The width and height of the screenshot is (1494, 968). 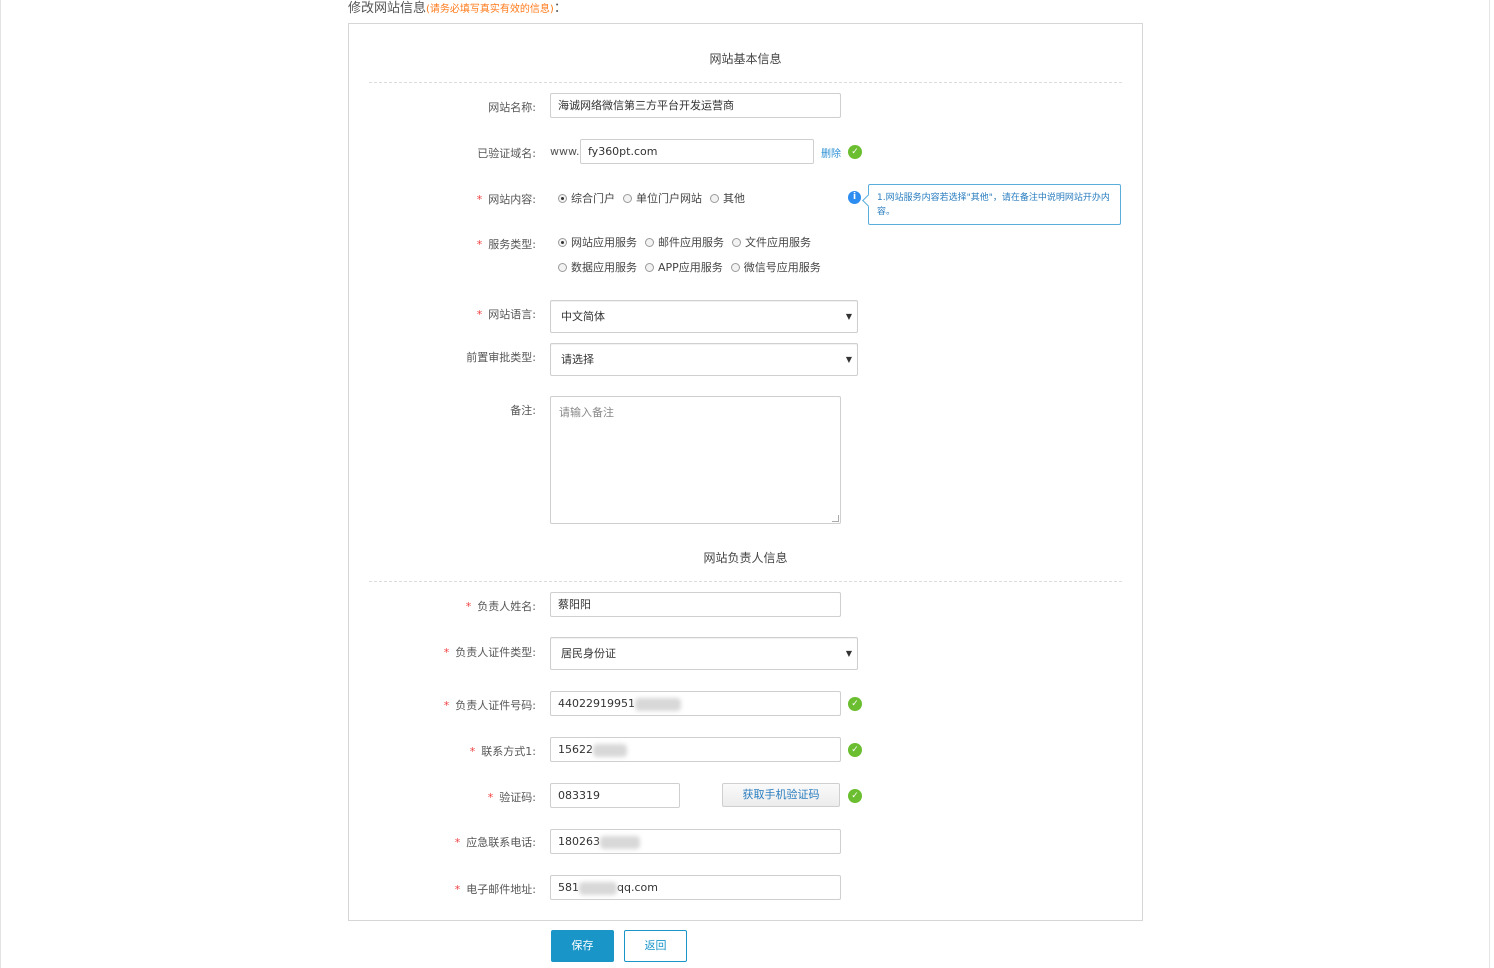 I want to click on site-content-label: * 网站内容:, so click(x=506, y=199).